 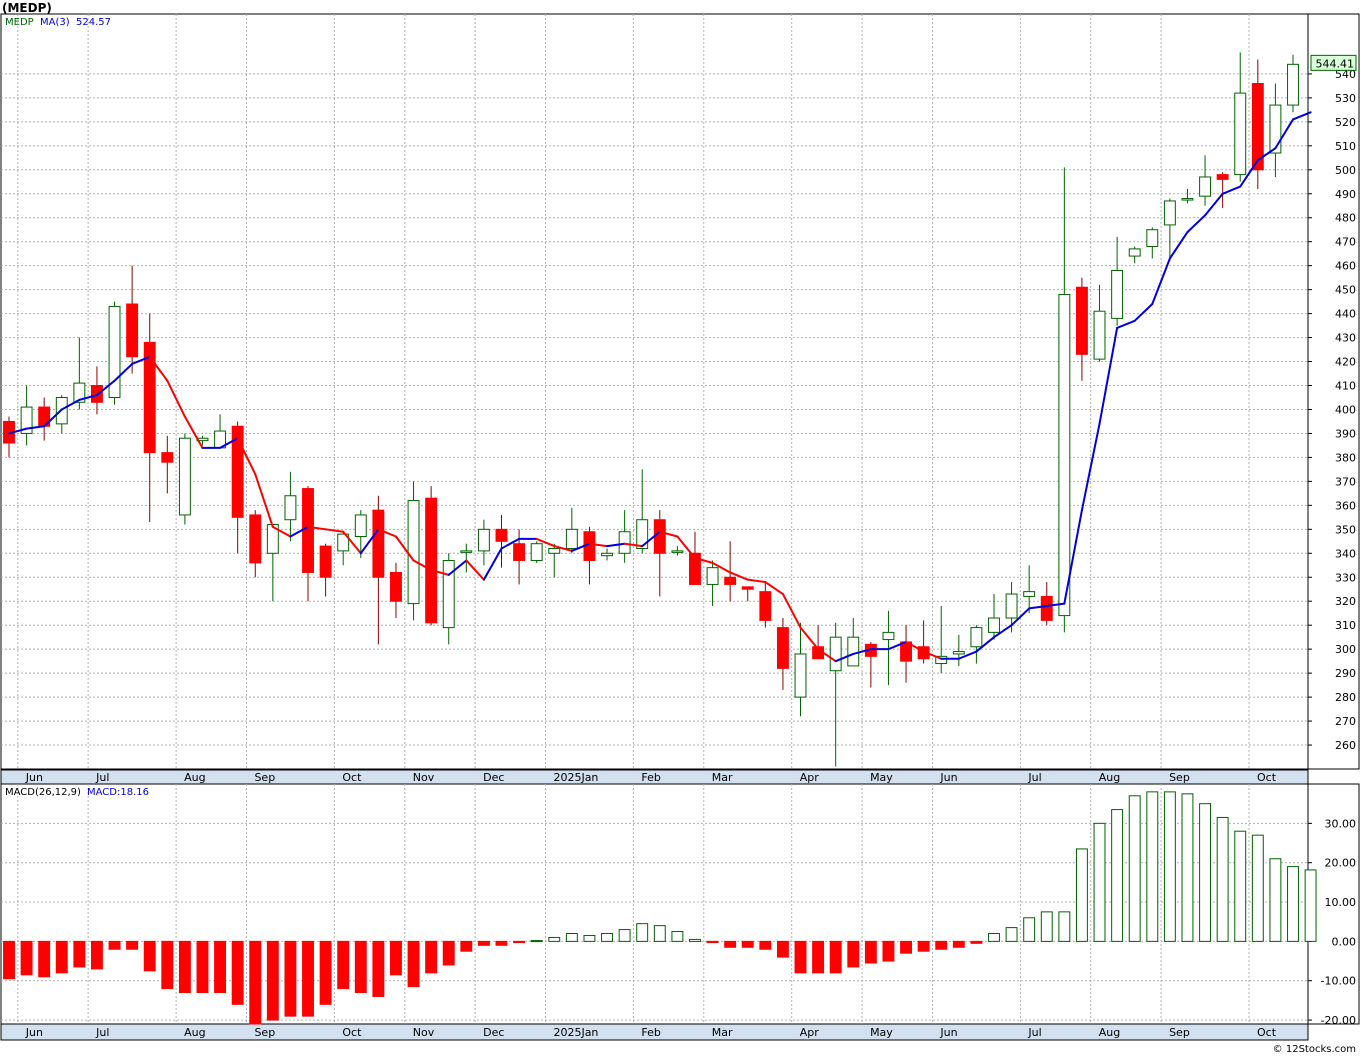 What do you see at coordinates (1345, 721) in the screenshot?
I see `price-tick-label: 270` at bounding box center [1345, 721].